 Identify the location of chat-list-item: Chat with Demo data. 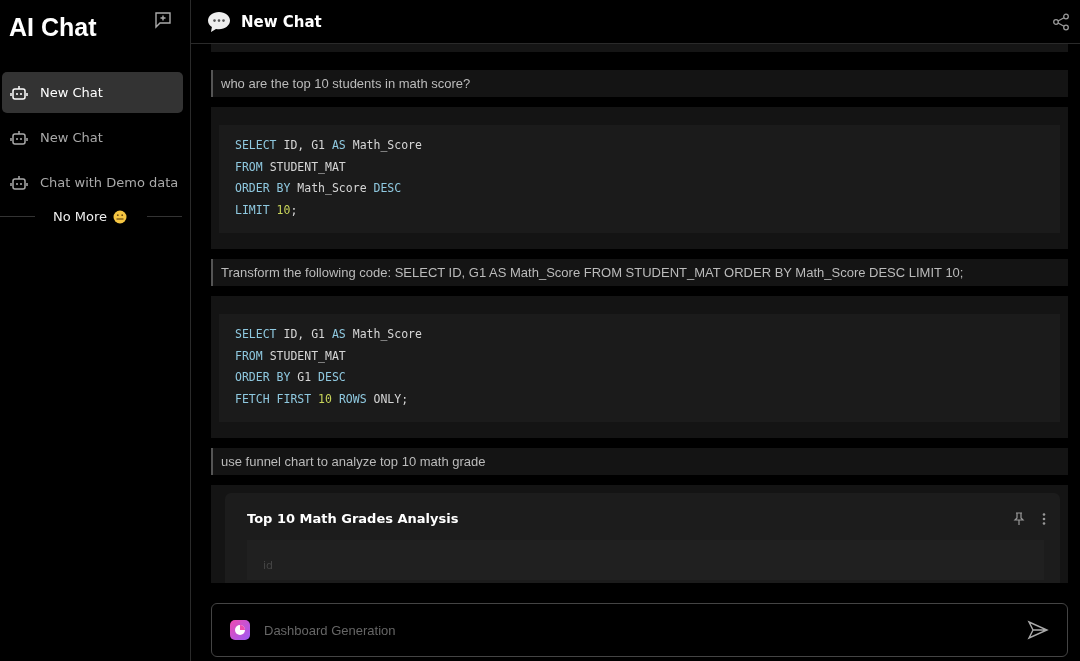
(92, 182).